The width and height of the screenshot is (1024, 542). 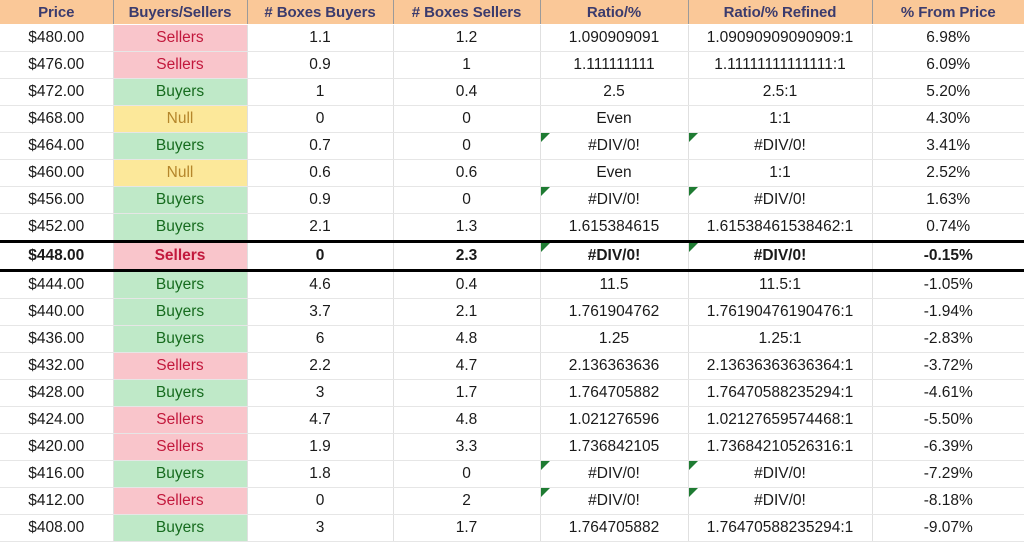 What do you see at coordinates (614, 65) in the screenshot?
I see `cell-ratio: 1.111111111` at bounding box center [614, 65].